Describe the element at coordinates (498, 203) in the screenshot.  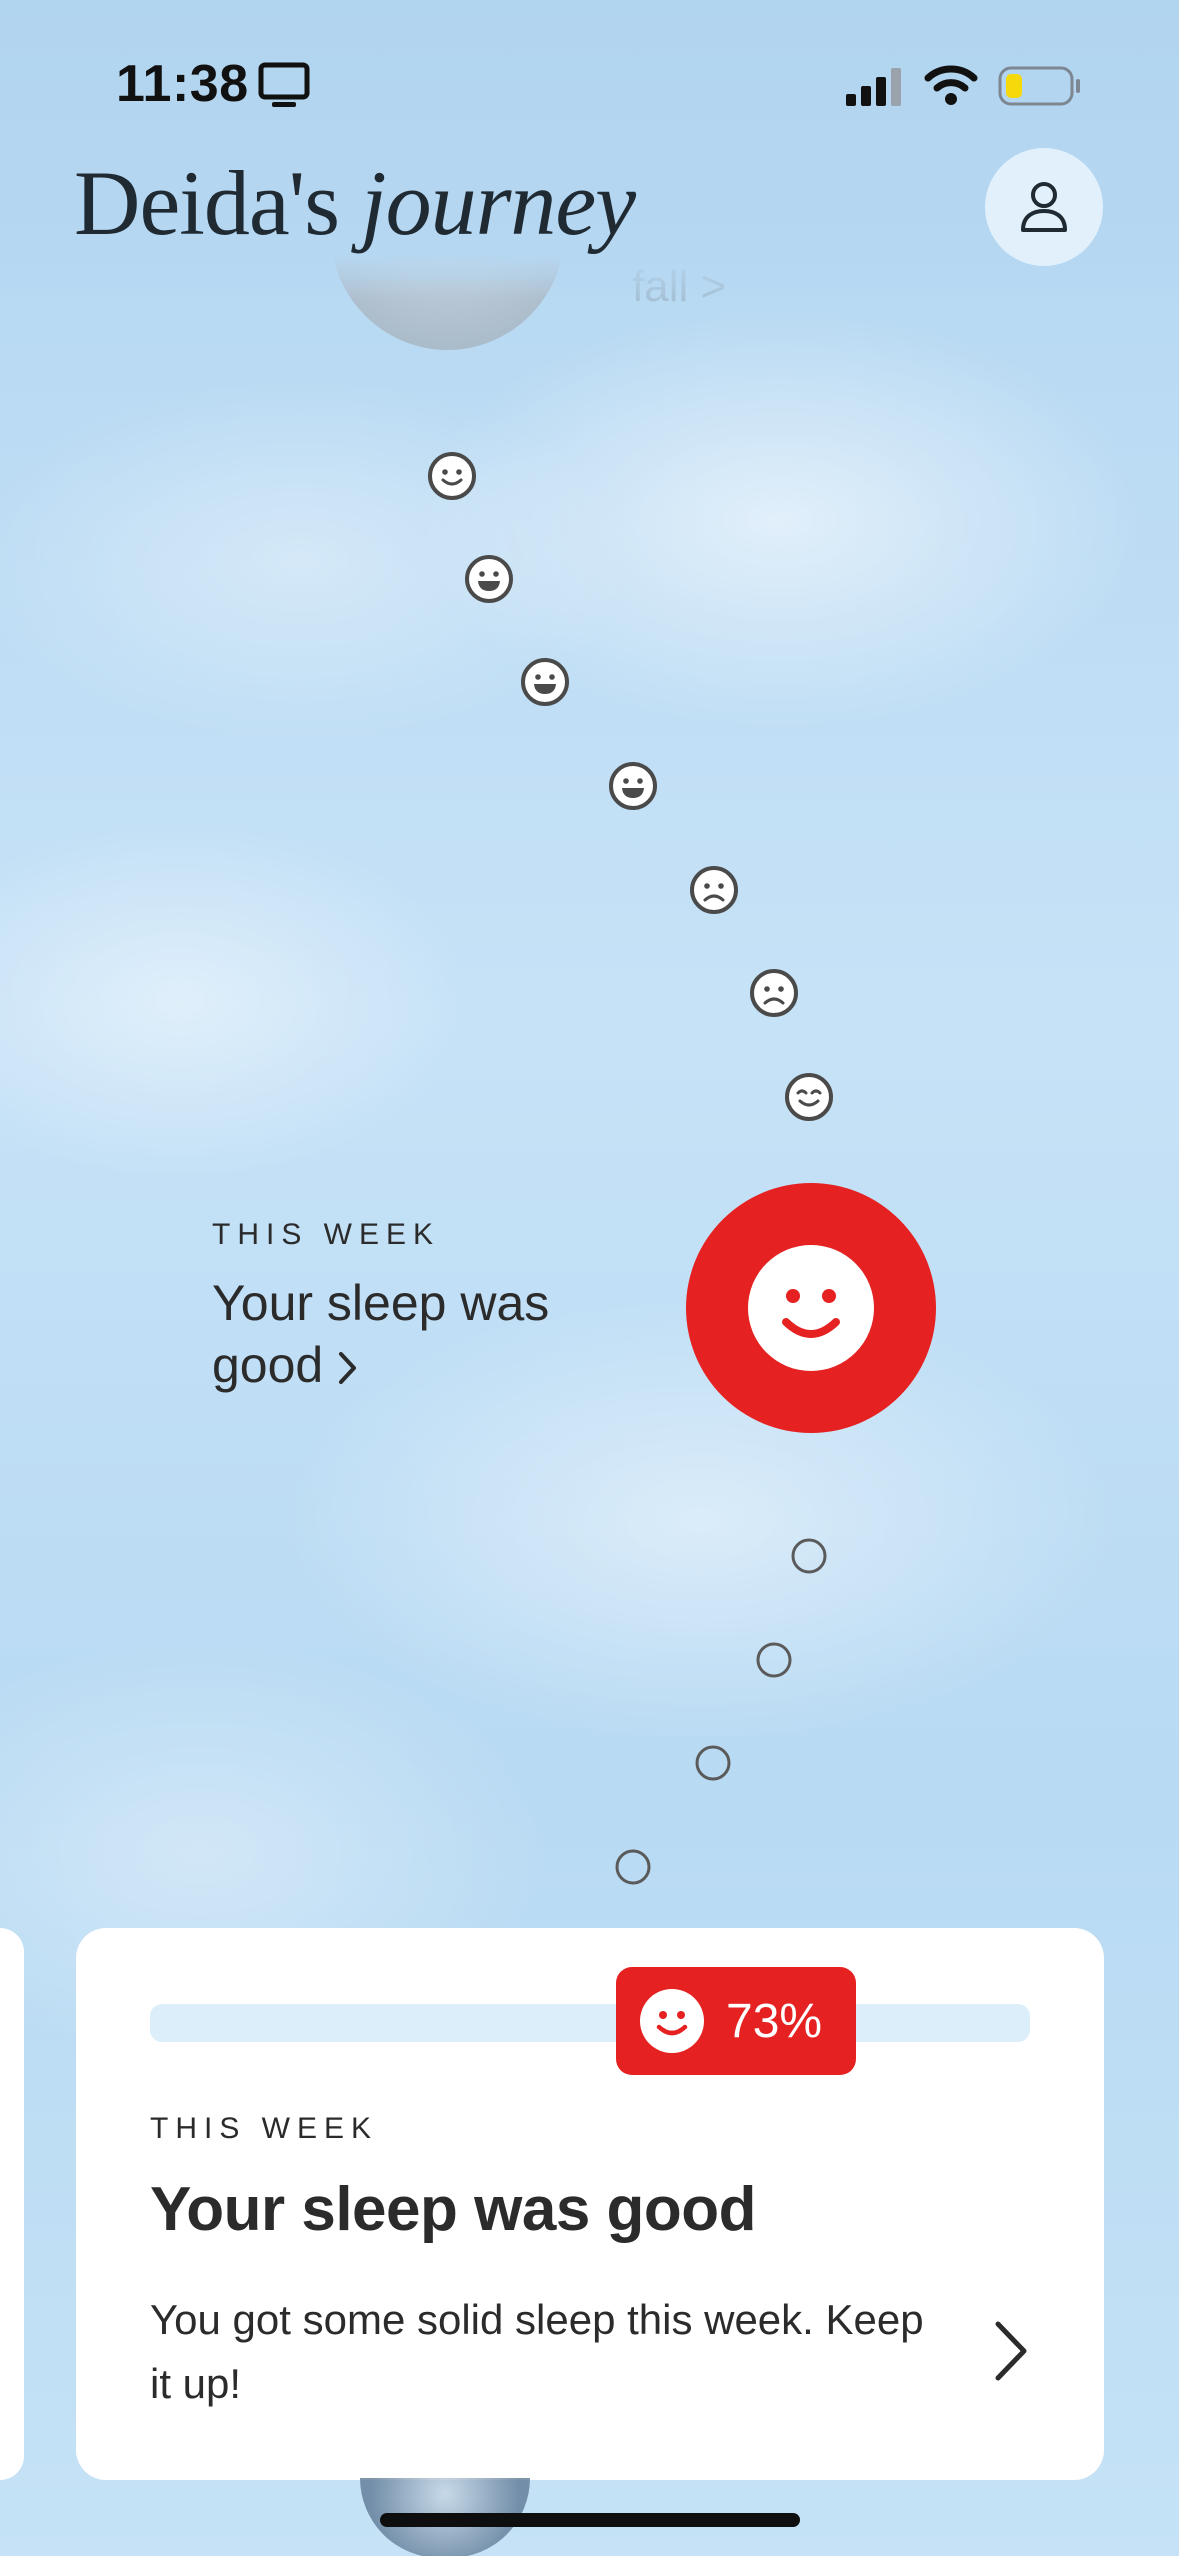
I see `title-journey: journey` at that location.